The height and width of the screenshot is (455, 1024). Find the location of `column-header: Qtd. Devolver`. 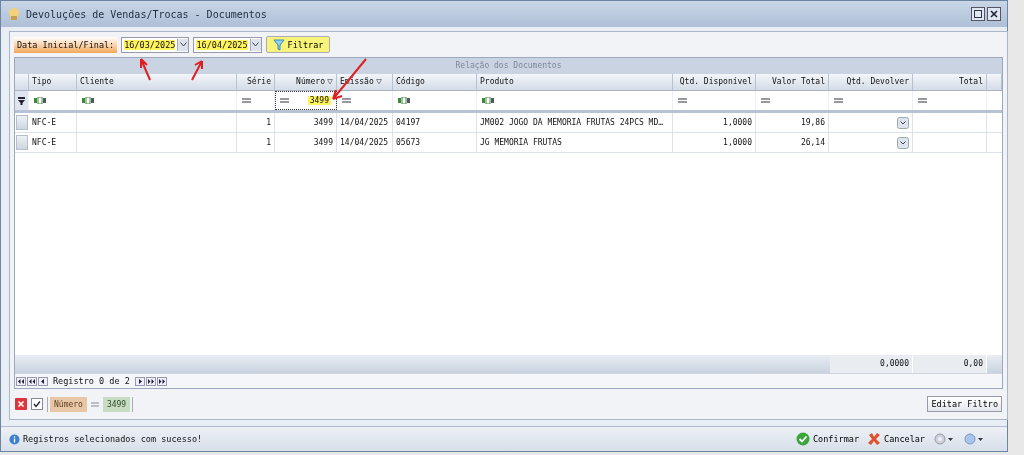

column-header: Qtd. Devolver is located at coordinates (871, 82).